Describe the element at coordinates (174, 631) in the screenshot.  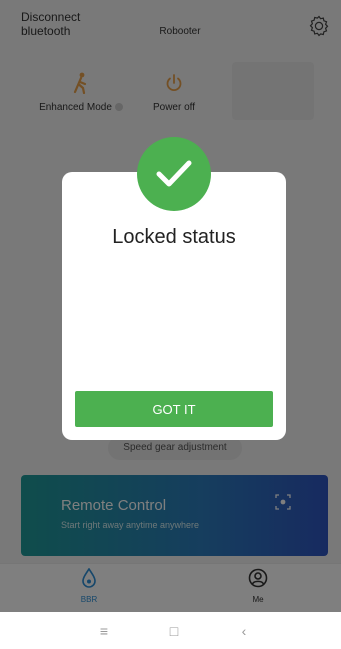
I see `home-icon: □` at that location.